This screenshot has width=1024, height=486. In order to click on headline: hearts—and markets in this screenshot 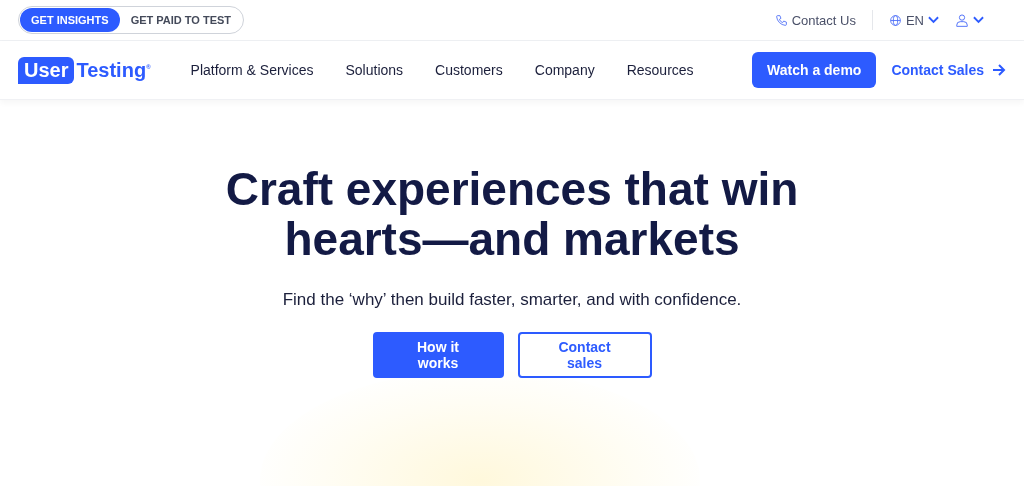, I will do `click(512, 239)`.